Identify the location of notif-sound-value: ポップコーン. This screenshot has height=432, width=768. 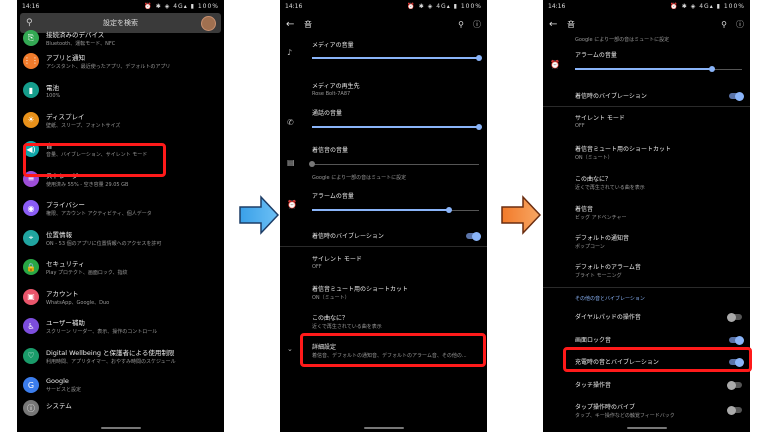
(590, 247).